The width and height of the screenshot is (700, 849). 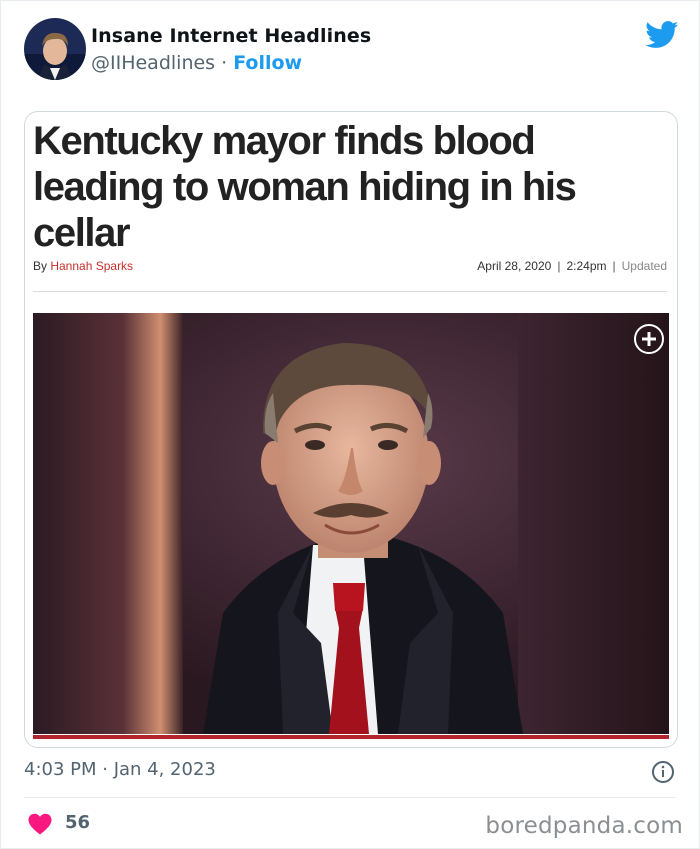 What do you see at coordinates (514, 266) in the screenshot?
I see `article-date: April 28, 2020` at bounding box center [514, 266].